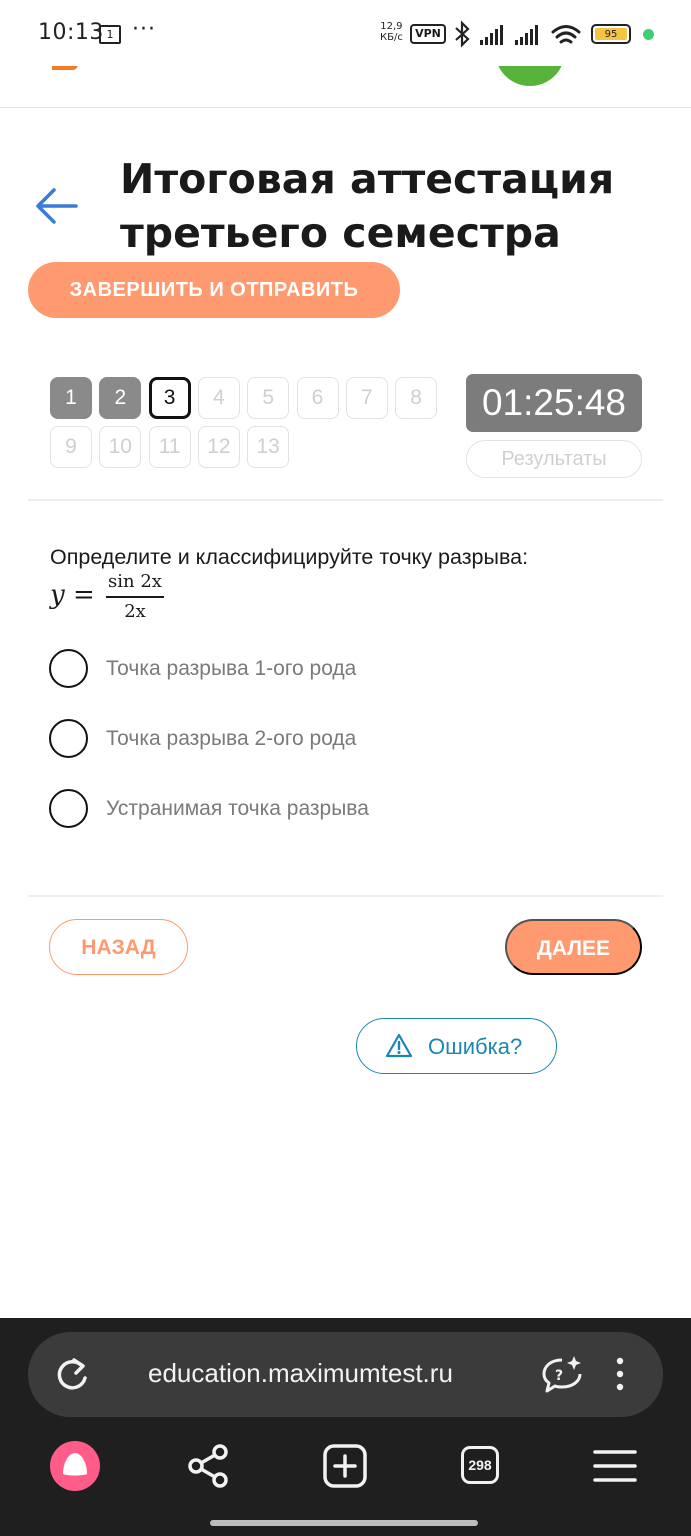  What do you see at coordinates (268, 398) in the screenshot?
I see `question-nav-item-5: 5` at bounding box center [268, 398].